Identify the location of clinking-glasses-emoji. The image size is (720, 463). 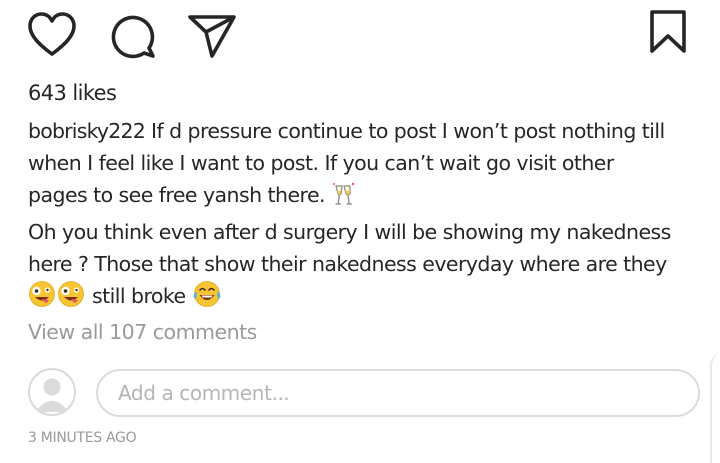
(344, 198).